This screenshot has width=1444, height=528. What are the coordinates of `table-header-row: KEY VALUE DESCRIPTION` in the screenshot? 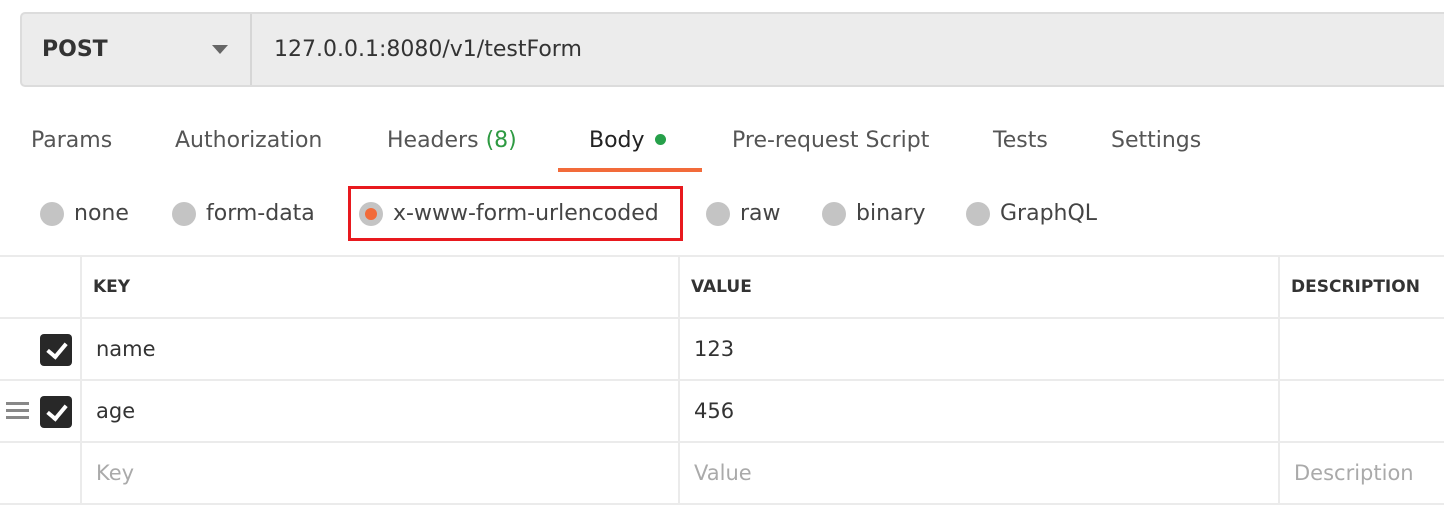 It's located at (722, 287).